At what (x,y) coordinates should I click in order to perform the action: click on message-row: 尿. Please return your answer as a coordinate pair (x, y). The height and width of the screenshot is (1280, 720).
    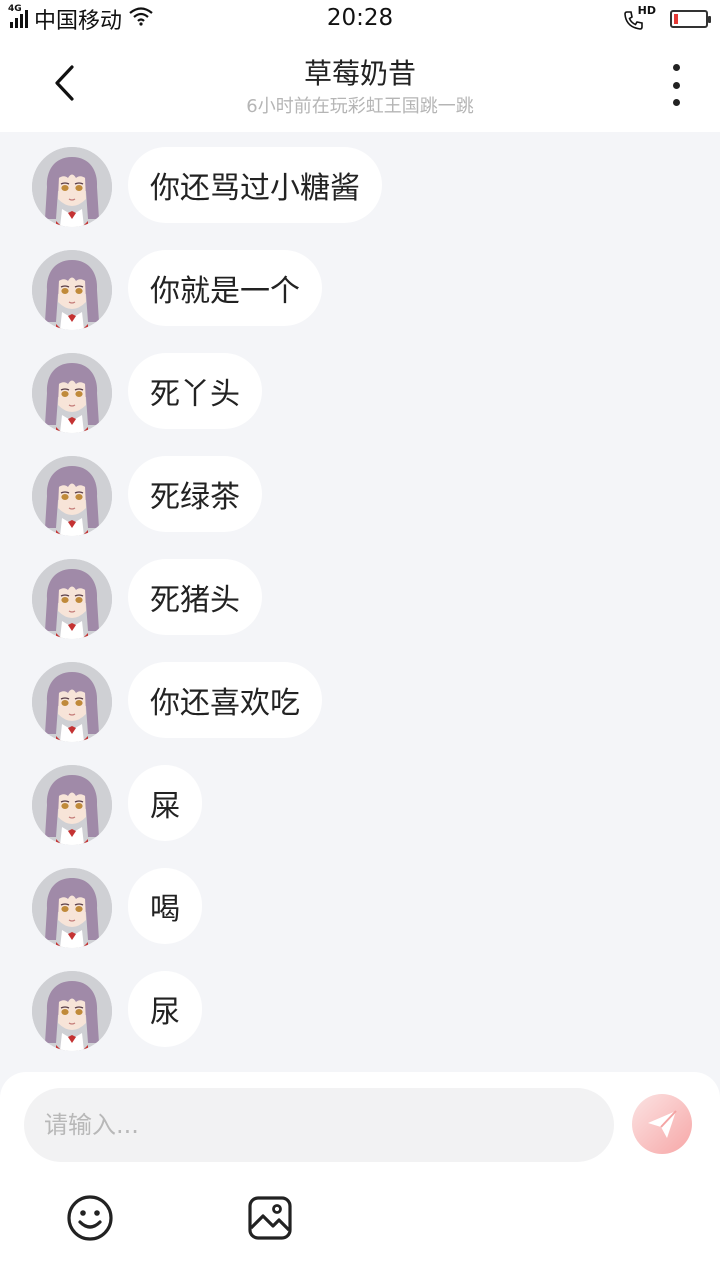
    Looking at the image, I should click on (117, 1012).